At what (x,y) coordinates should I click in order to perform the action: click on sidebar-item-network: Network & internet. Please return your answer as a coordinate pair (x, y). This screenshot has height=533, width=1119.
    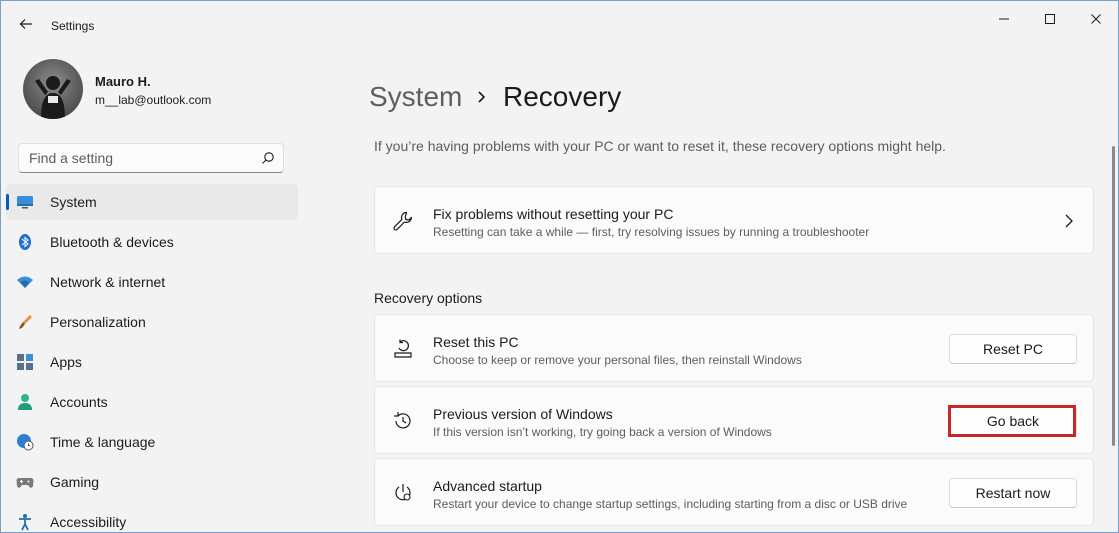
    Looking at the image, I should click on (152, 282).